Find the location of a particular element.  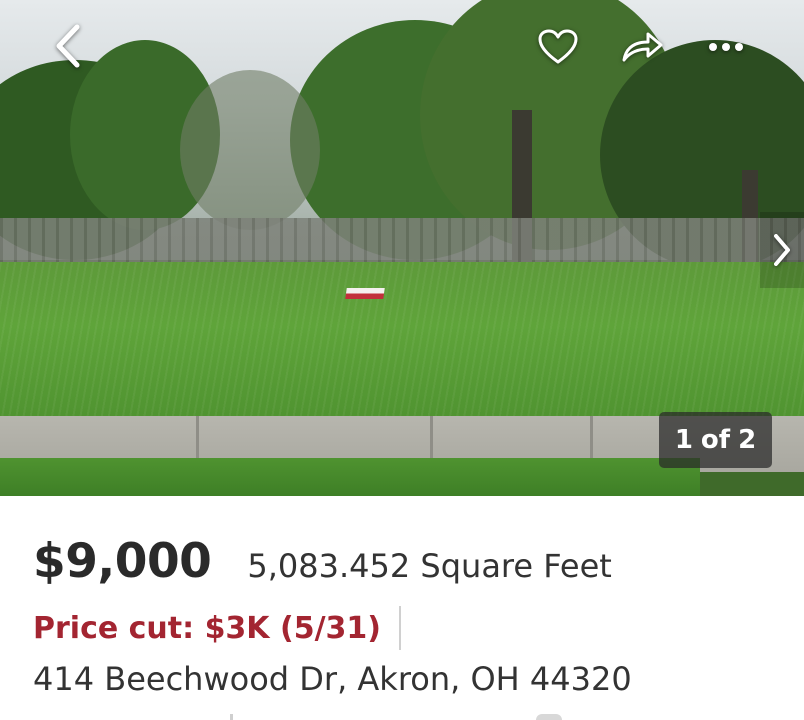

chevron-left-icon is located at coordinates (68, 46).